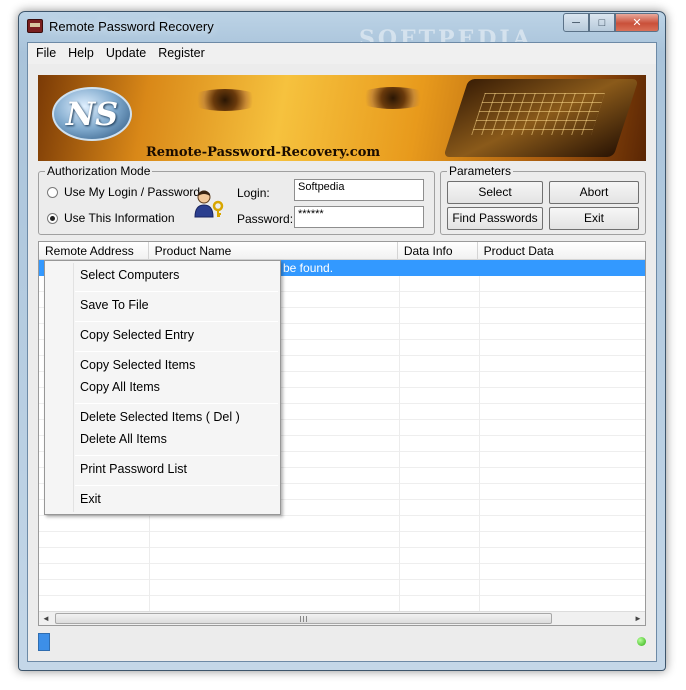 Image resolution: width=686 pixels, height=690 pixels. What do you see at coordinates (359, 190) in the screenshot?
I see `login-field: Softpedia` at bounding box center [359, 190].